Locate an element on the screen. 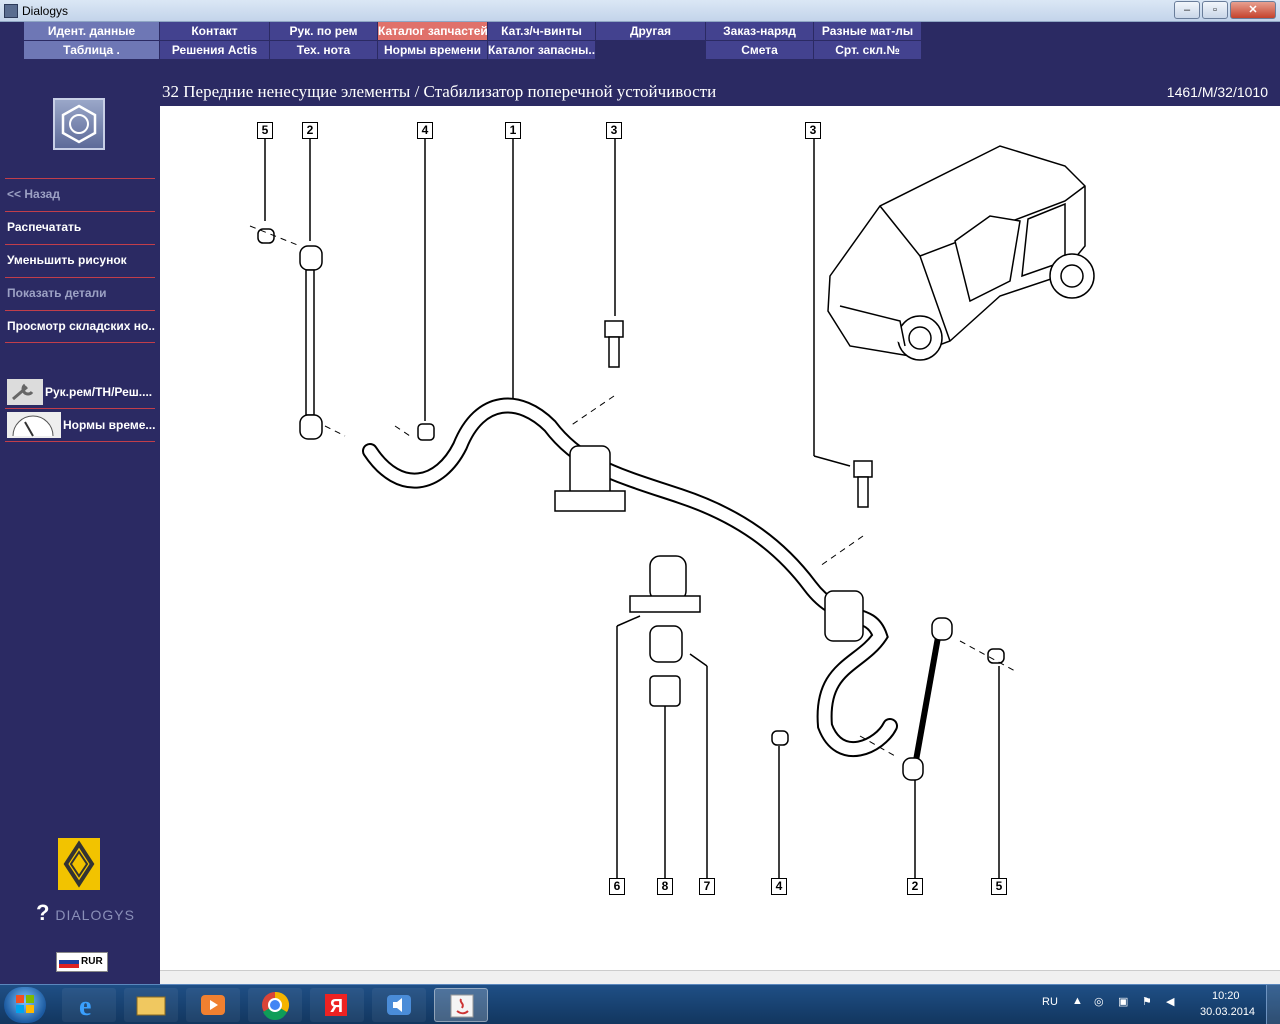 The image size is (1280, 1024). windows-logo-icon is located at coordinates (25, 1004).